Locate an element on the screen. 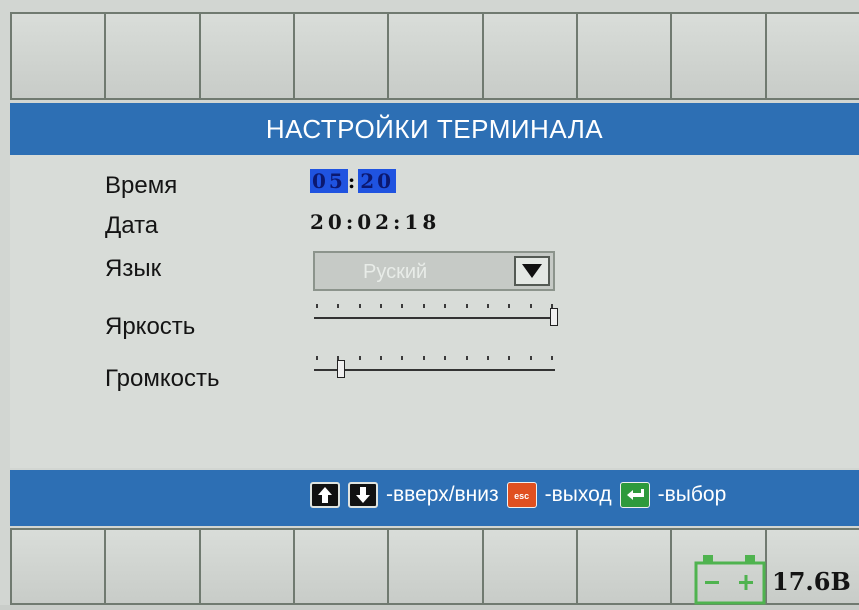 This screenshot has height=610, width=859. hint-bar: -вверх/вниз esc -выход -выбор is located at coordinates (434, 498).